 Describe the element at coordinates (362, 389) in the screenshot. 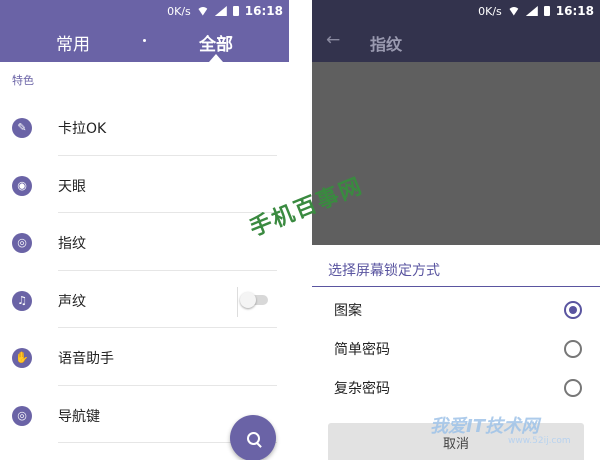

I see `option-label: 复杂密码` at that location.